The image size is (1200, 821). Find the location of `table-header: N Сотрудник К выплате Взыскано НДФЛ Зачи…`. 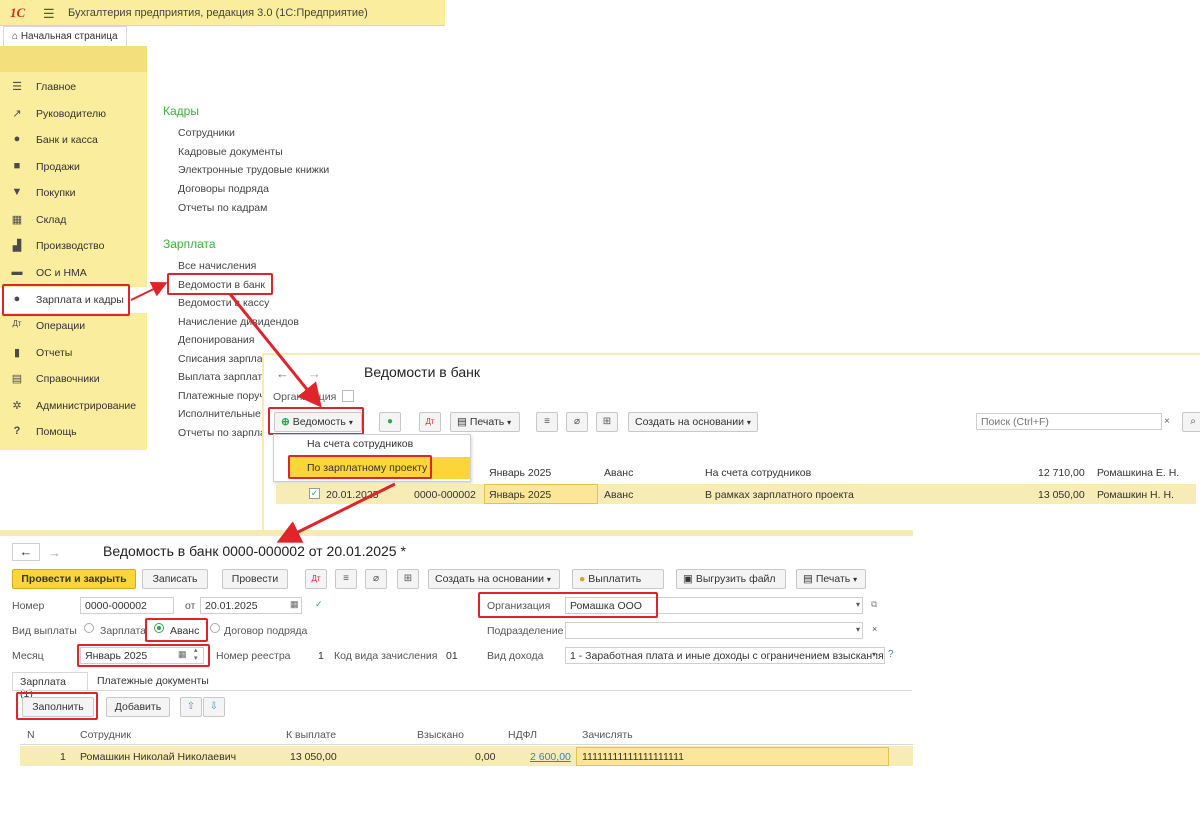

table-header: N Сотрудник К выплате Взыскано НДФЛ Зачи… is located at coordinates (466, 735).